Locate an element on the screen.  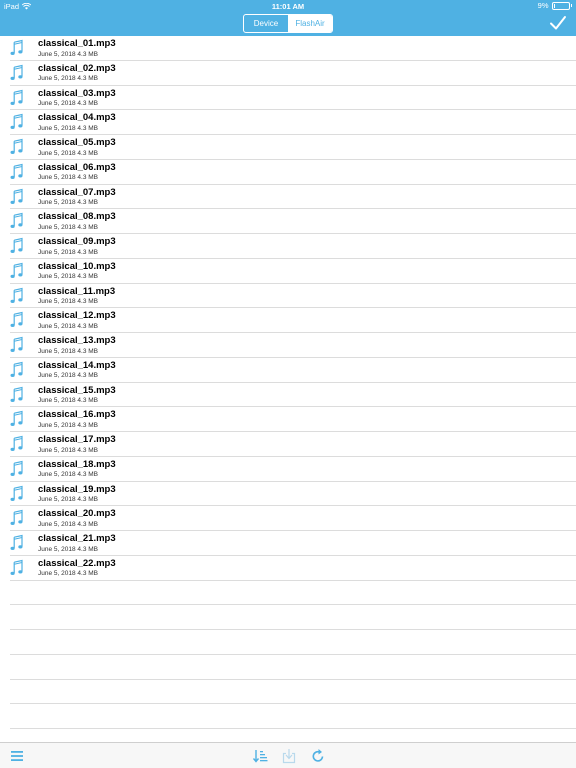
battery-indicator: 9% is located at coordinates (555, 5).